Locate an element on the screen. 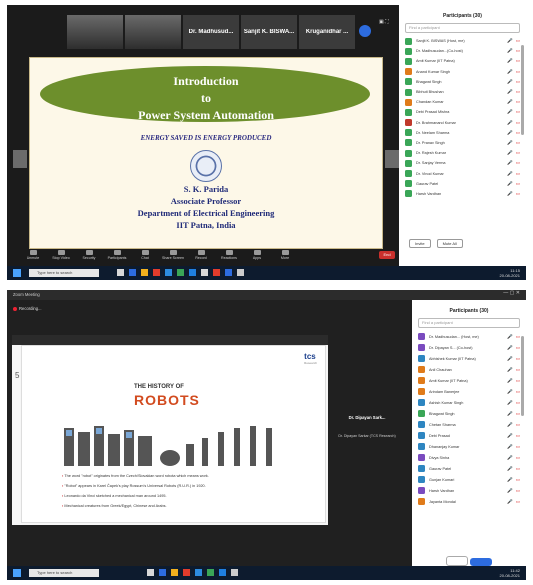  mute-all-button: Mute All is located at coordinates (449, 243).